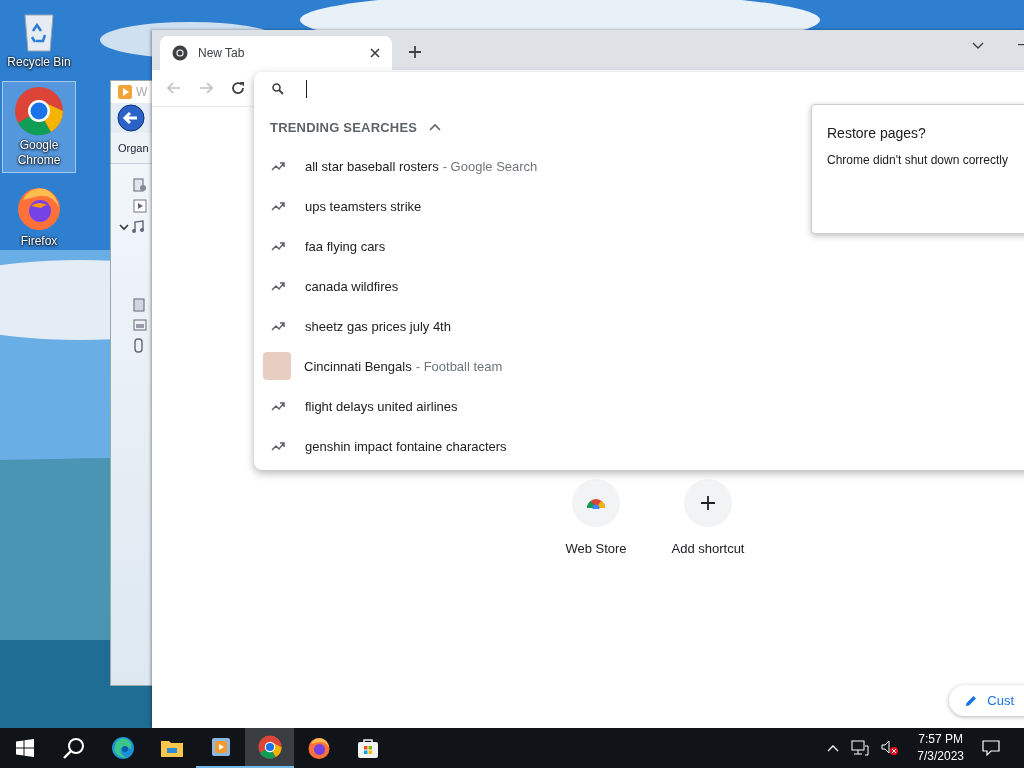  Describe the element at coordinates (708, 503) in the screenshot. I see `plus-icon` at that location.